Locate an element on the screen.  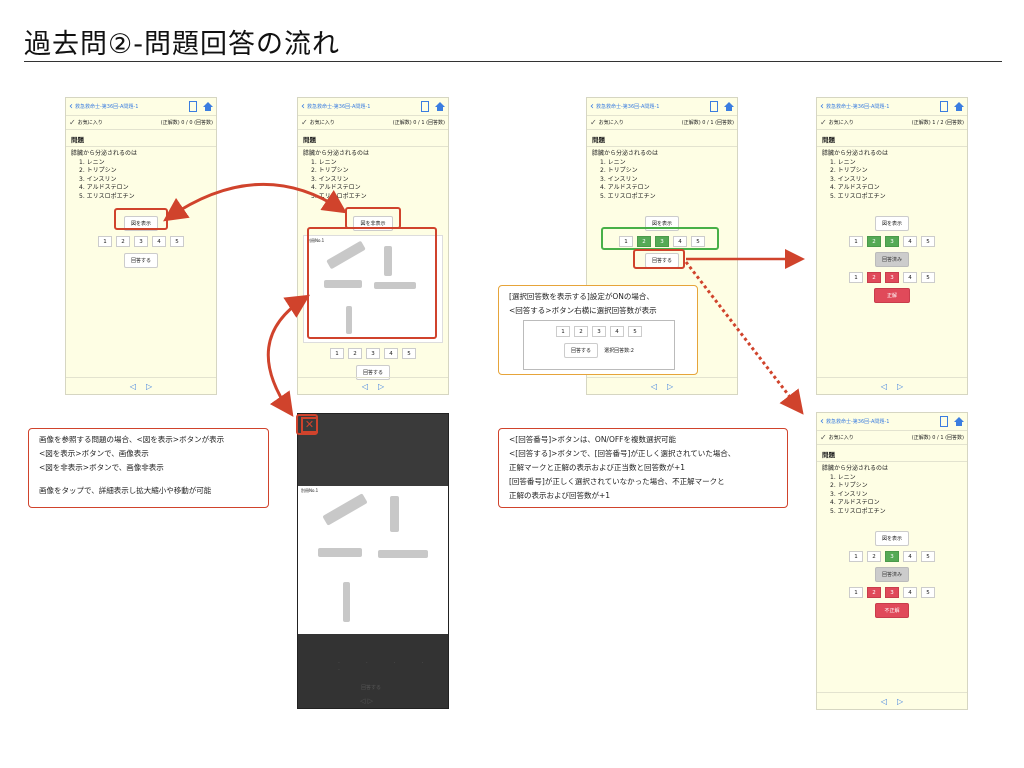
image-viewer-overlay: ✕ 別冊No.1 · · · · · 回答する ◁ ▷ is located at coordinates (373, 561).